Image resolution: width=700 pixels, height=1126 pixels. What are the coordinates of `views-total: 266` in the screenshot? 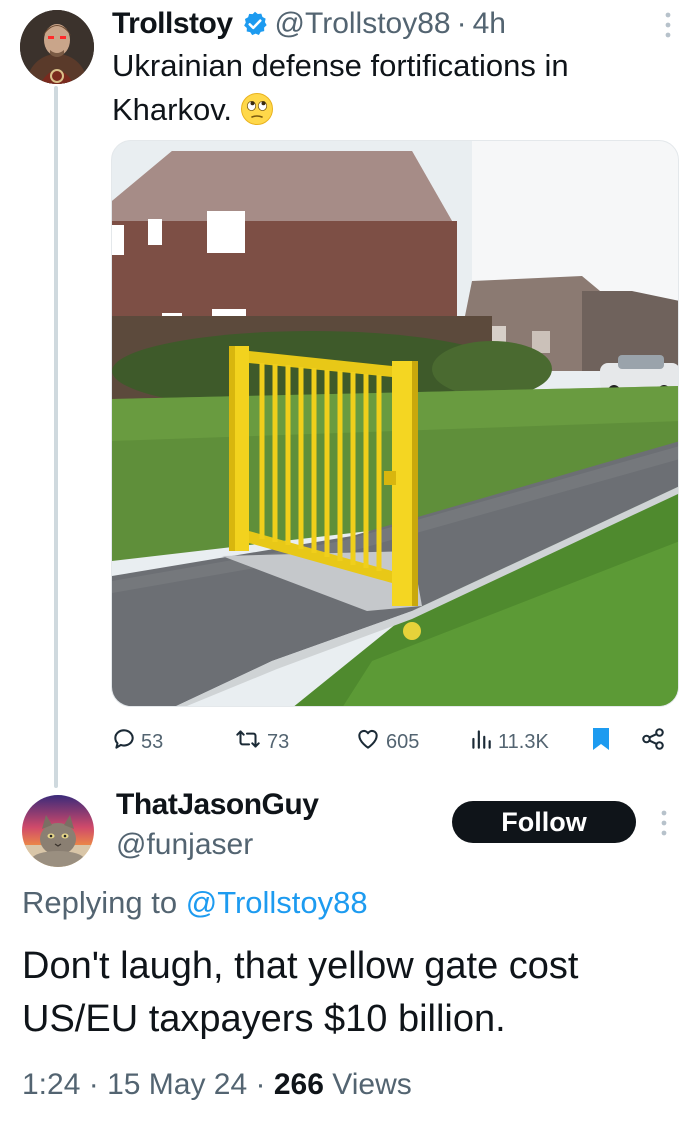 It's located at (298, 1084).